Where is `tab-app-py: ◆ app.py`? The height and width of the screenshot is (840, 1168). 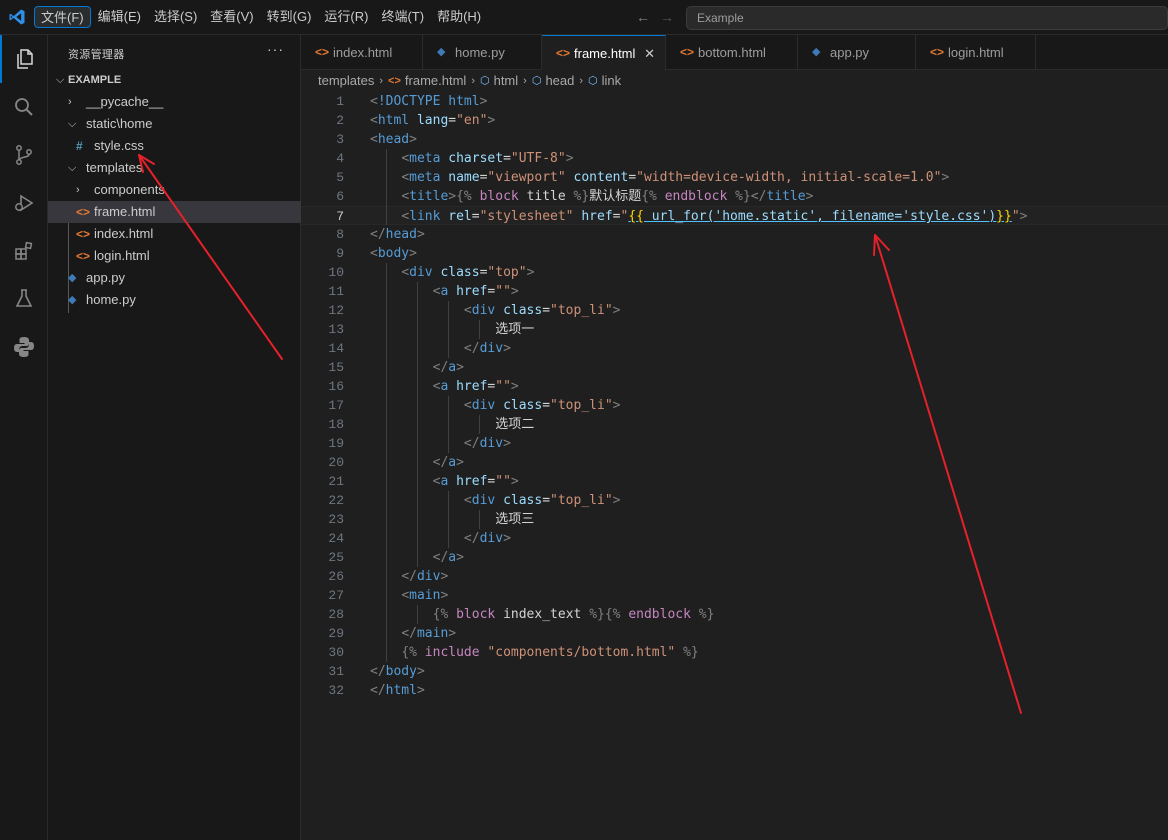
tab-app-py: ◆ app.py is located at coordinates (857, 52).